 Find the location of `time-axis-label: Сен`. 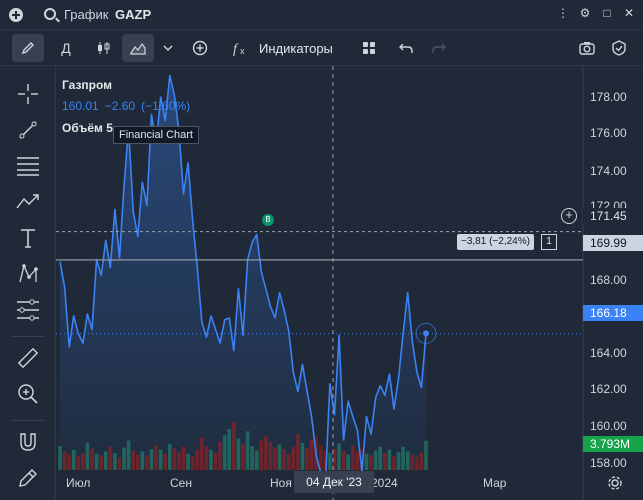

time-axis-label: Сен is located at coordinates (181, 483).